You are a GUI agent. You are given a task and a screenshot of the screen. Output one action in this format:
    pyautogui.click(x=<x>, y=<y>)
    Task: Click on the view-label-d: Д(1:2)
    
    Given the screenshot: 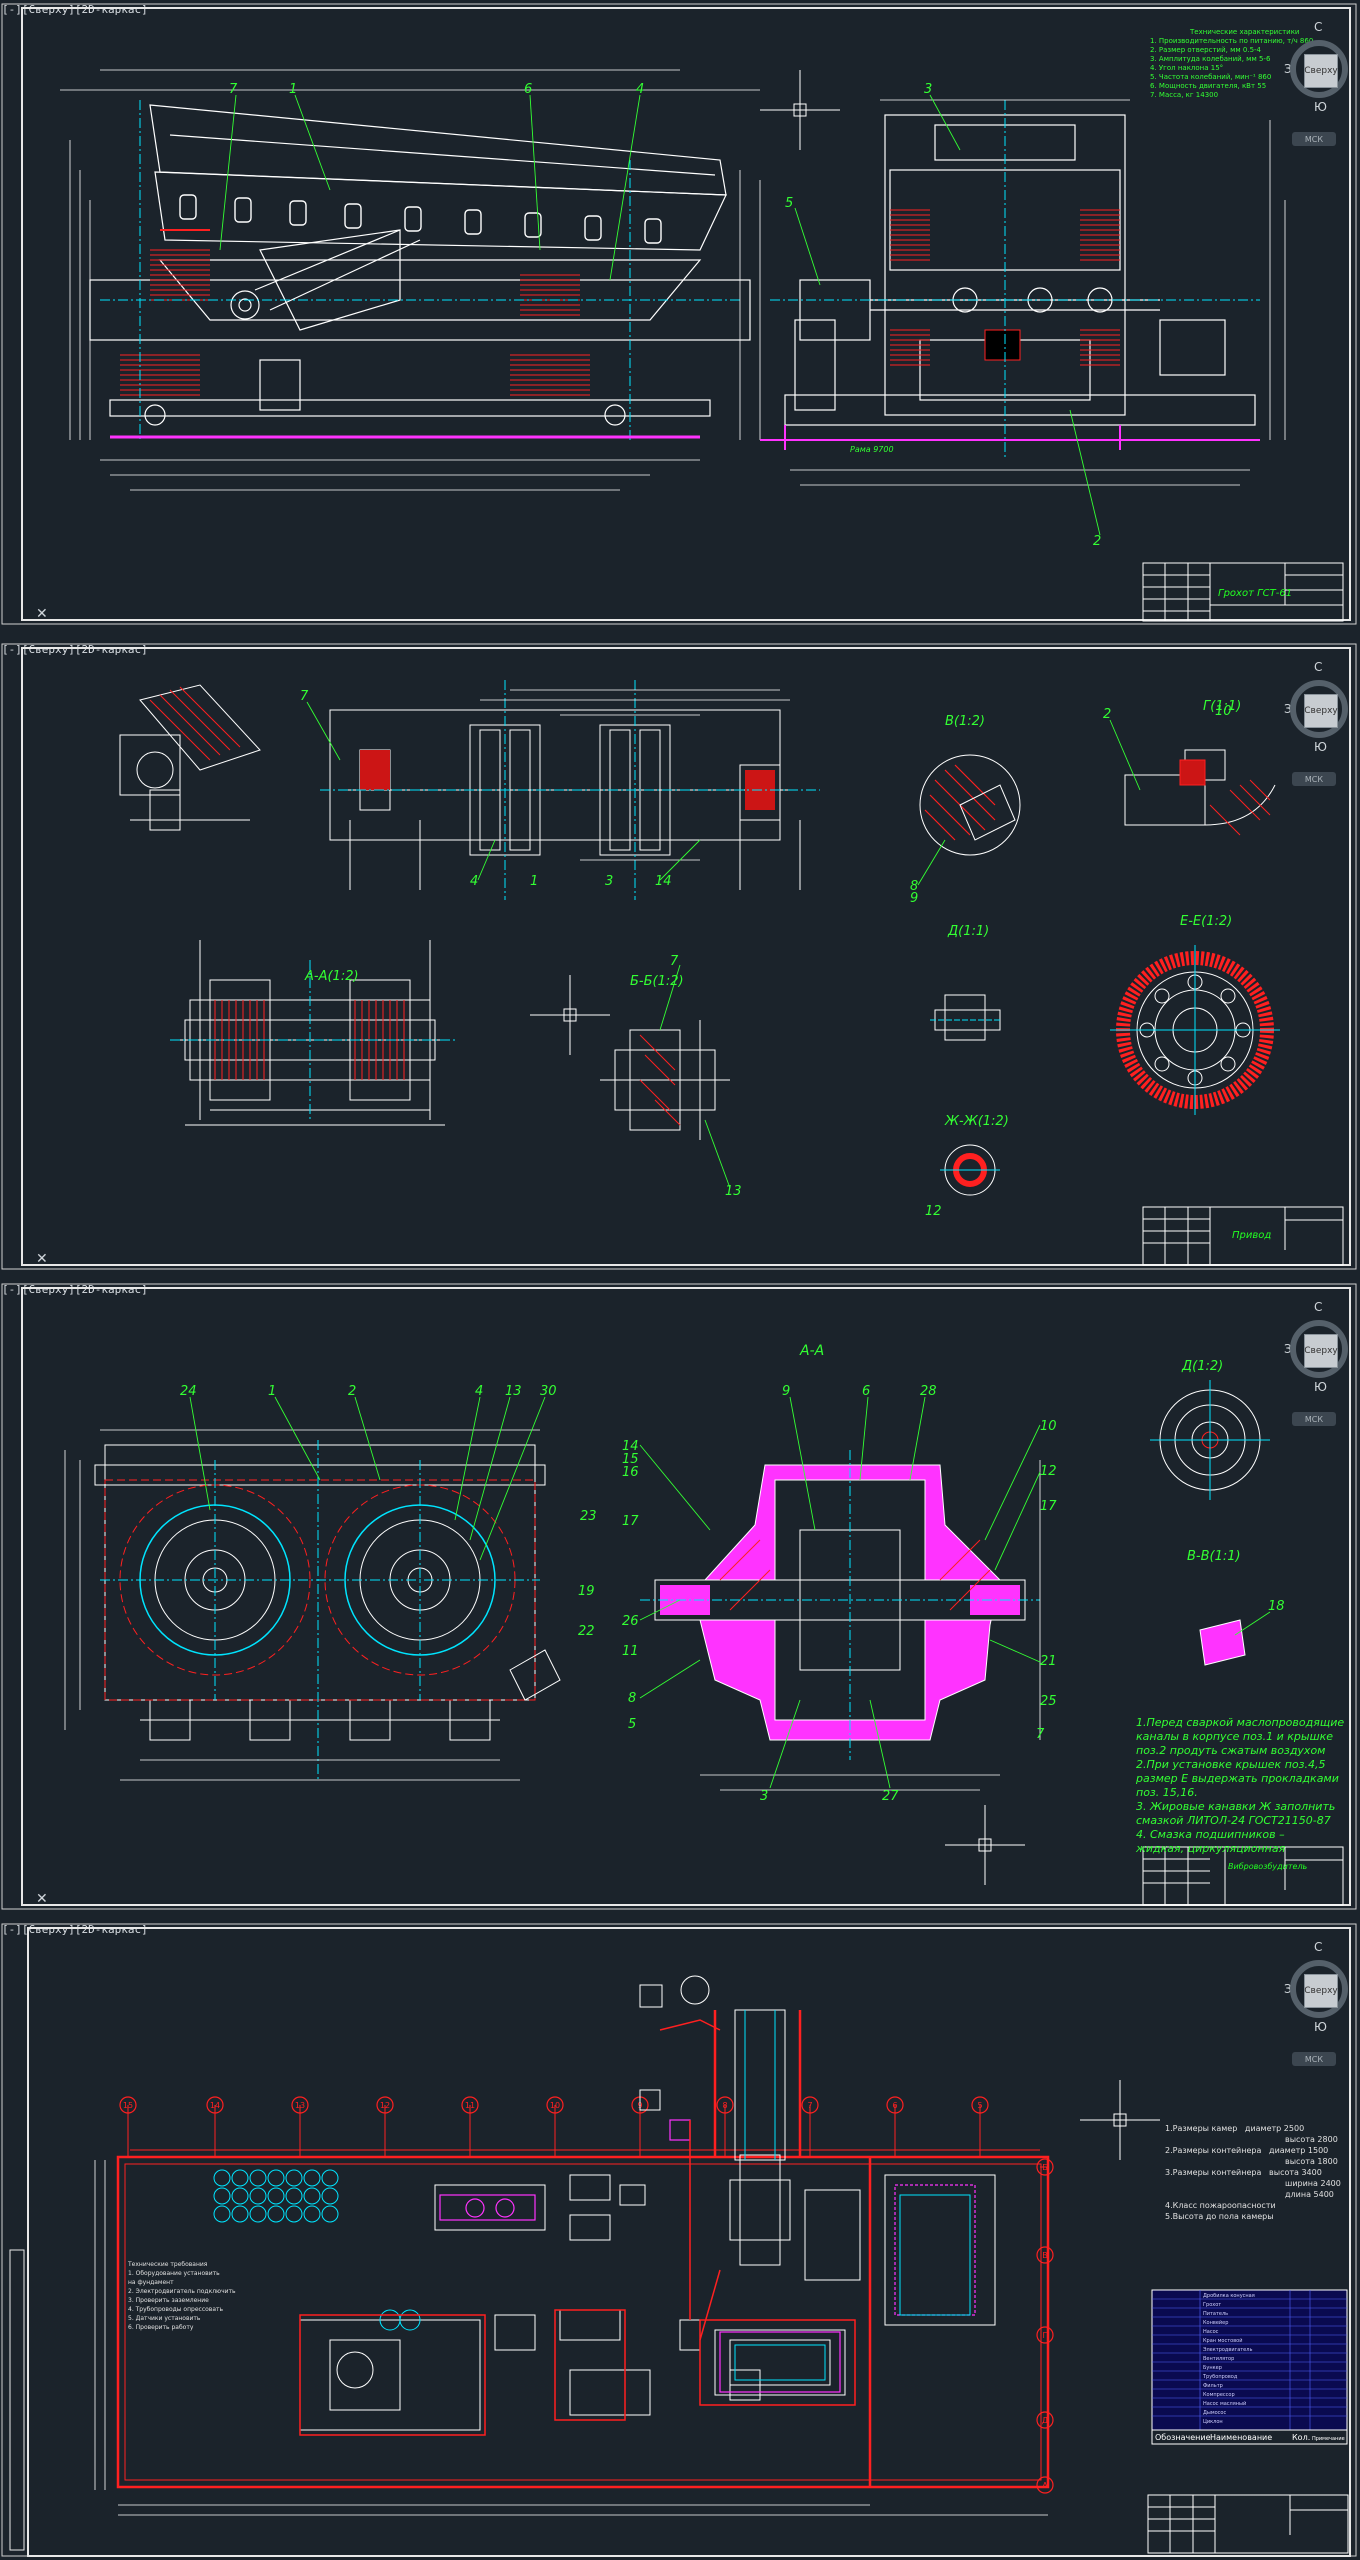 What is the action you would take?
    pyautogui.click(x=1202, y=1366)
    